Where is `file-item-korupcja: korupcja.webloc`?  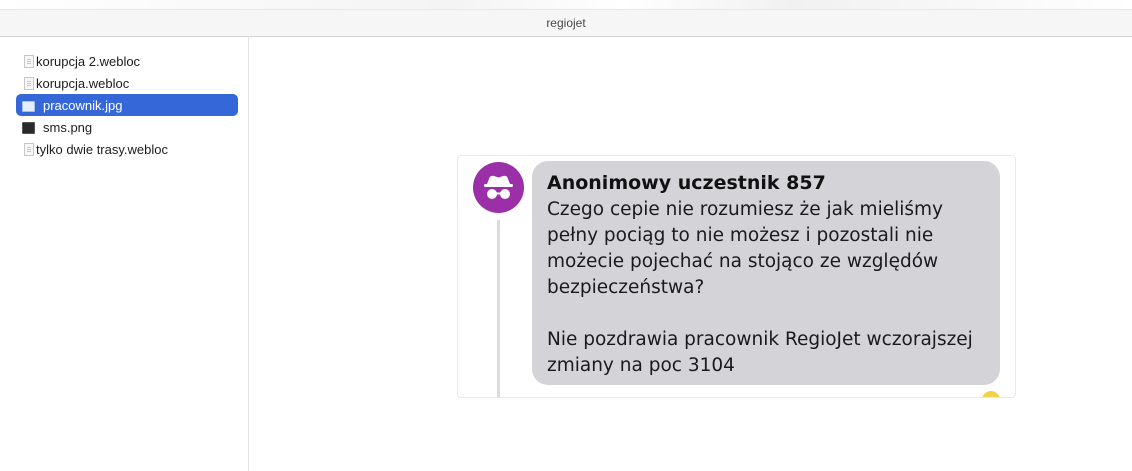 file-item-korupcja: korupcja.webloc is located at coordinates (127, 83).